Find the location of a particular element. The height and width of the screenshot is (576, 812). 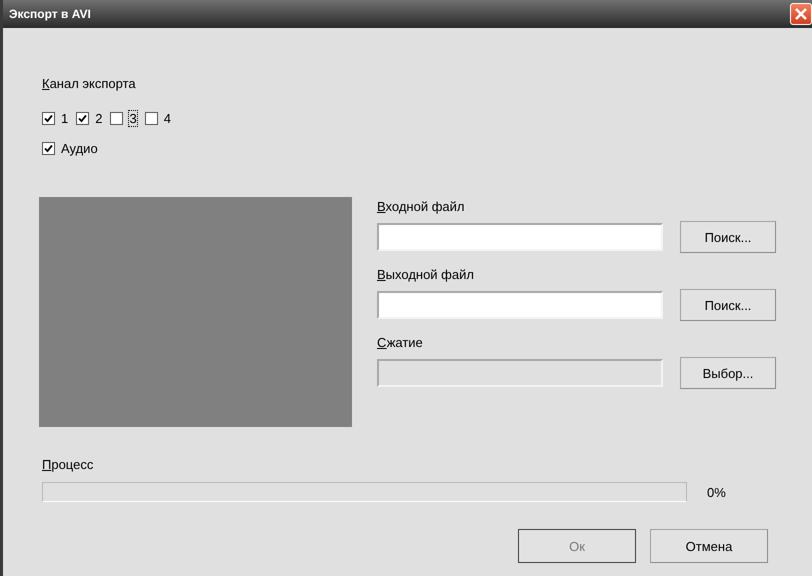

progress-label: Процесс is located at coordinates (68, 464).